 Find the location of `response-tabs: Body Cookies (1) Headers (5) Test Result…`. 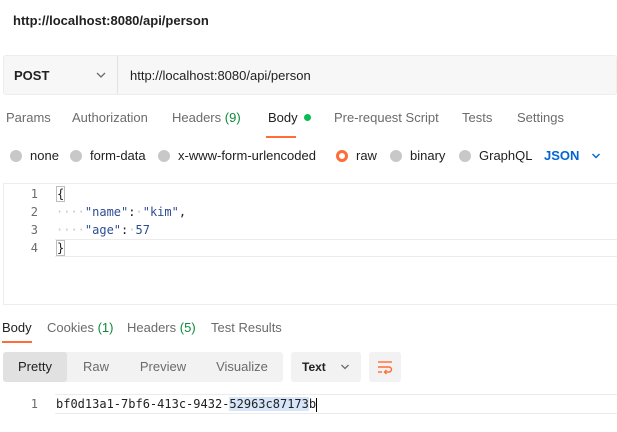

response-tabs: Body Cookies (1) Headers (5) Test Result… is located at coordinates (308, 331).